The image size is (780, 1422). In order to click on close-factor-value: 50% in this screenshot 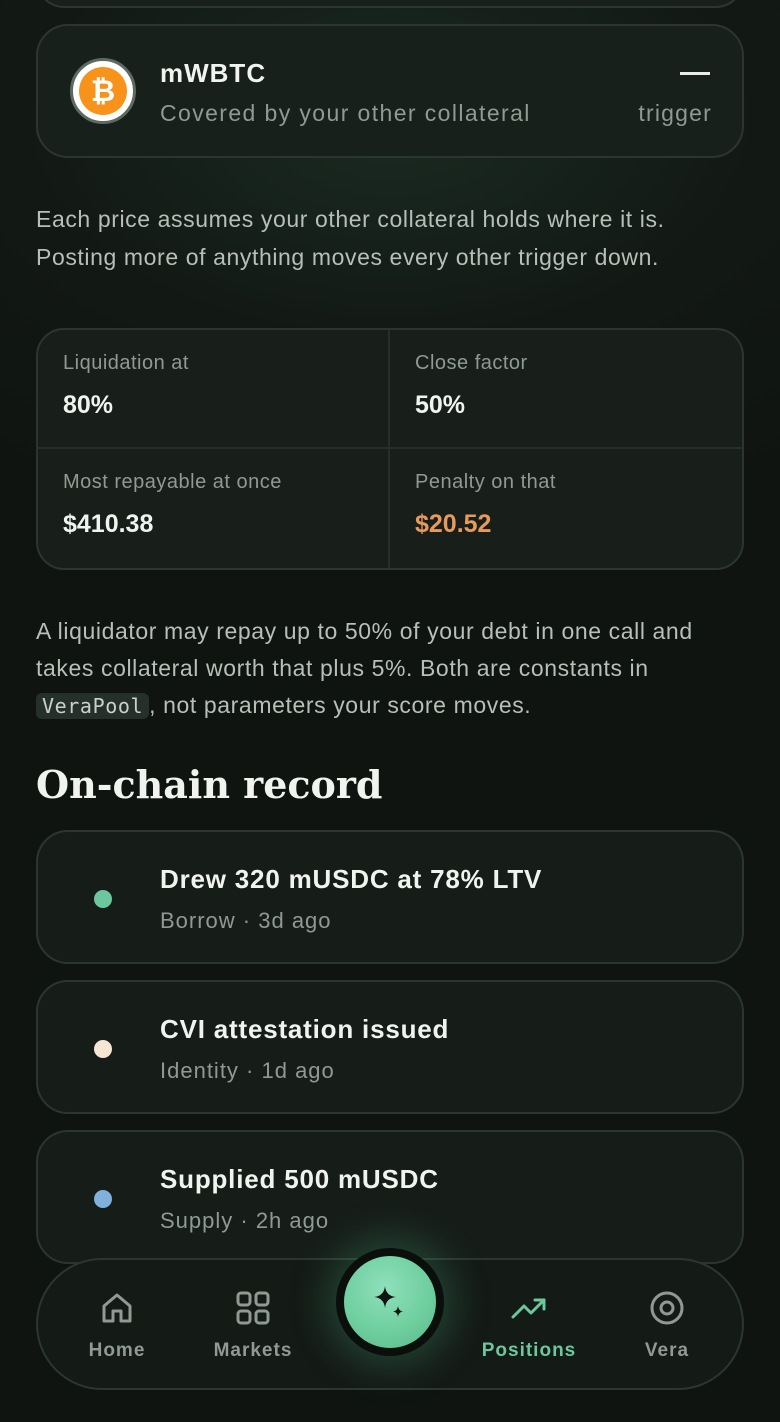, I will do `click(440, 405)`.